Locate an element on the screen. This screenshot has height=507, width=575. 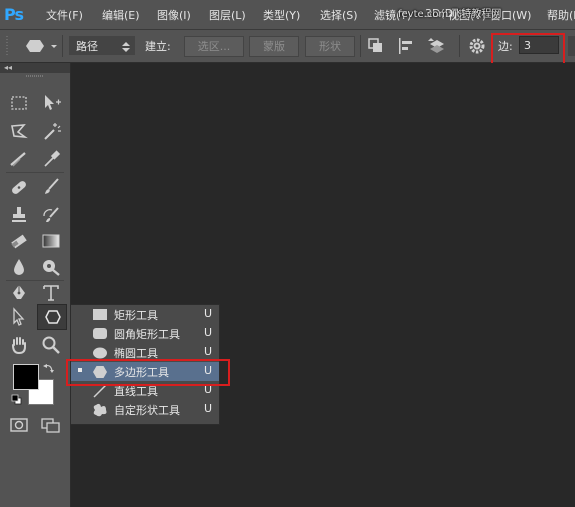
hand-icon is located at coordinates (19, 346).